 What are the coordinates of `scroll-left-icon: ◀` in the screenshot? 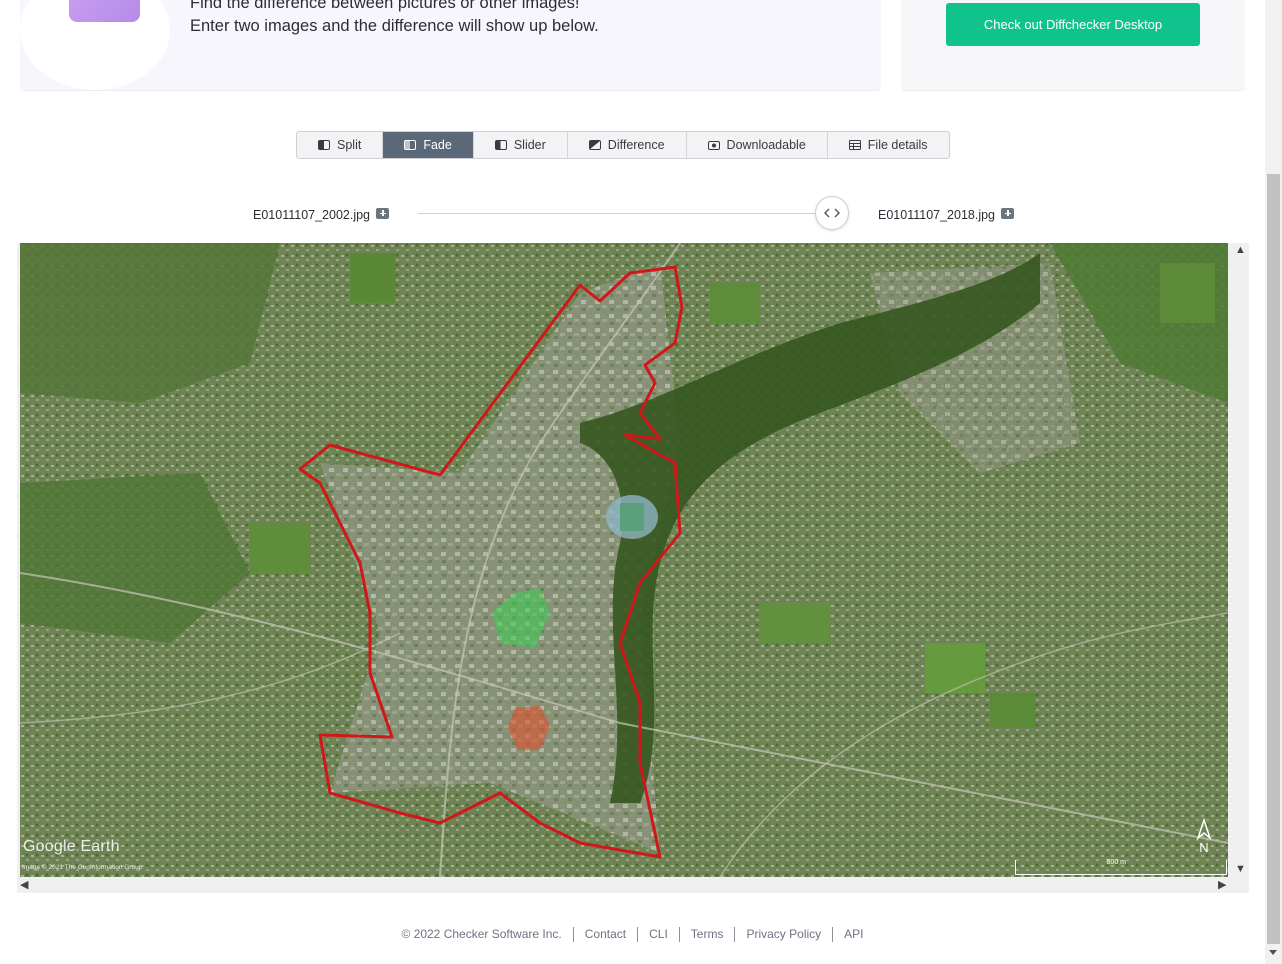 It's located at (24, 885).